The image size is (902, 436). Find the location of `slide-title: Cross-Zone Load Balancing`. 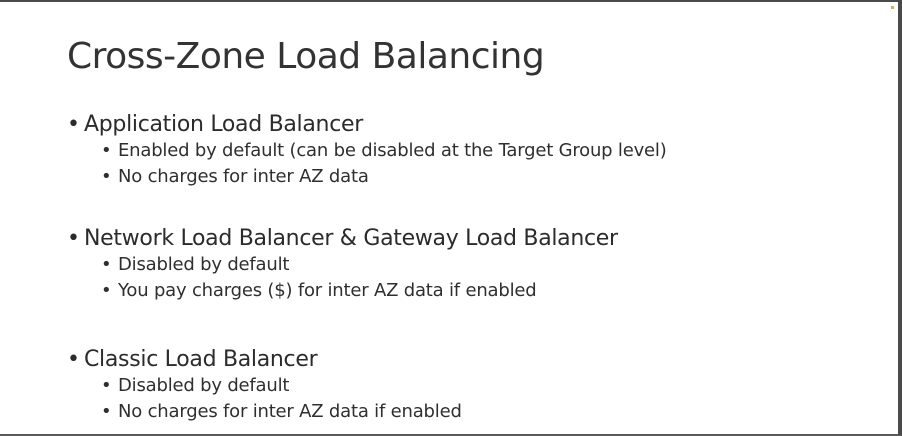

slide-title: Cross-Zone Load Balancing is located at coordinates (306, 56).